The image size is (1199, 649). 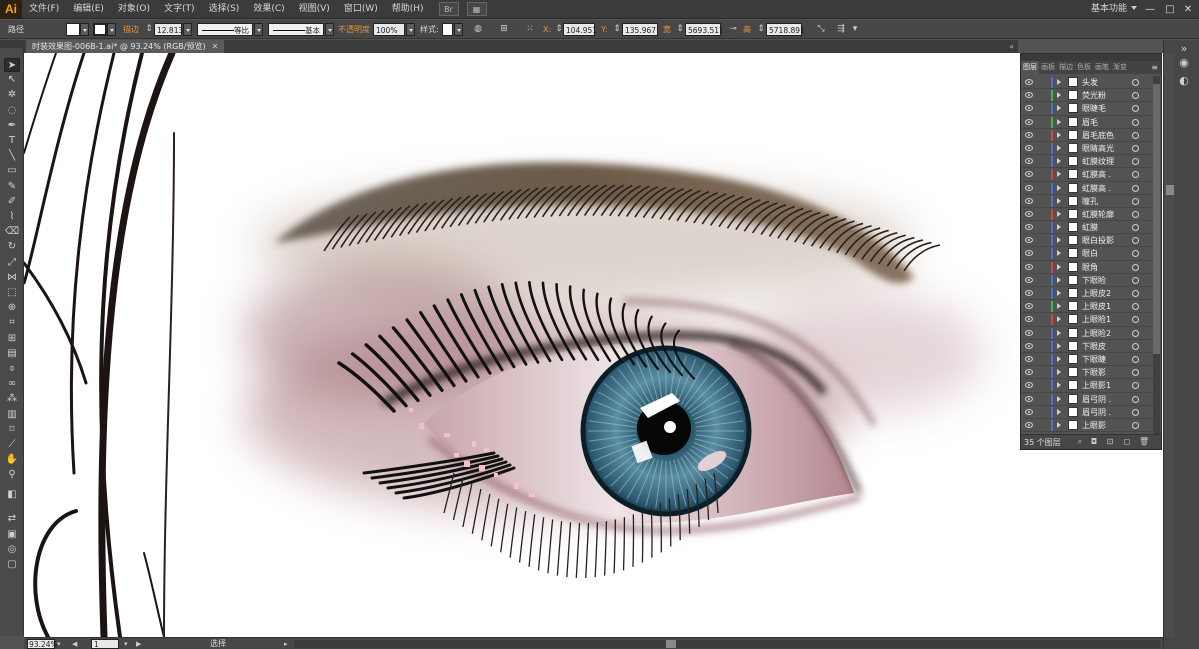 I want to click on height-label: 高, so click(x=747, y=29).